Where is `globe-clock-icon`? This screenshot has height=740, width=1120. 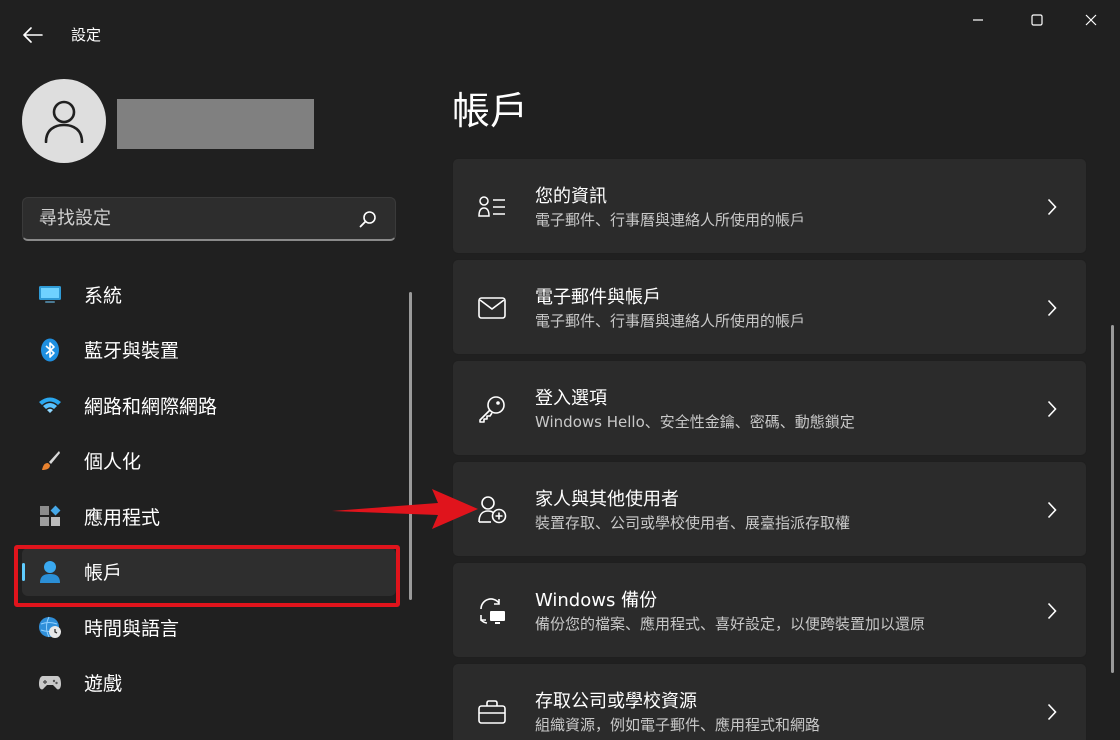
globe-clock-icon is located at coordinates (50, 627).